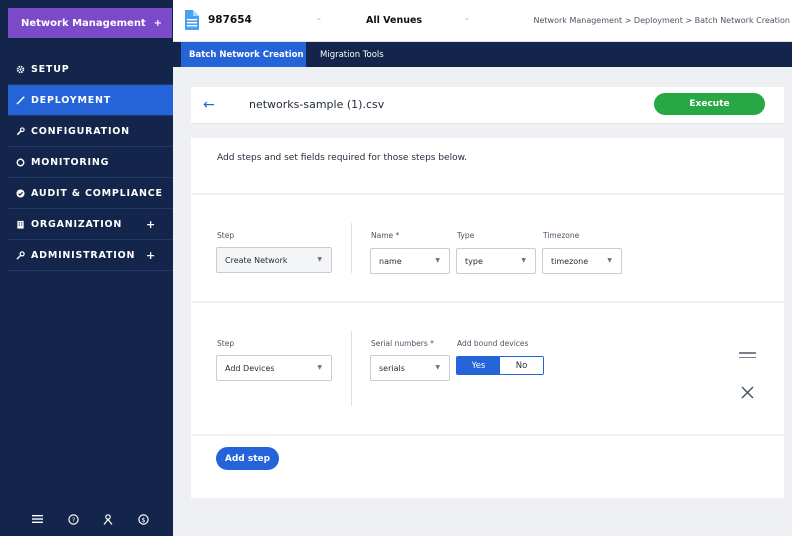 This screenshot has width=792, height=536. I want to click on nav-item-audit-compliance: AUDIT & COMPLIANCE, so click(90, 193).